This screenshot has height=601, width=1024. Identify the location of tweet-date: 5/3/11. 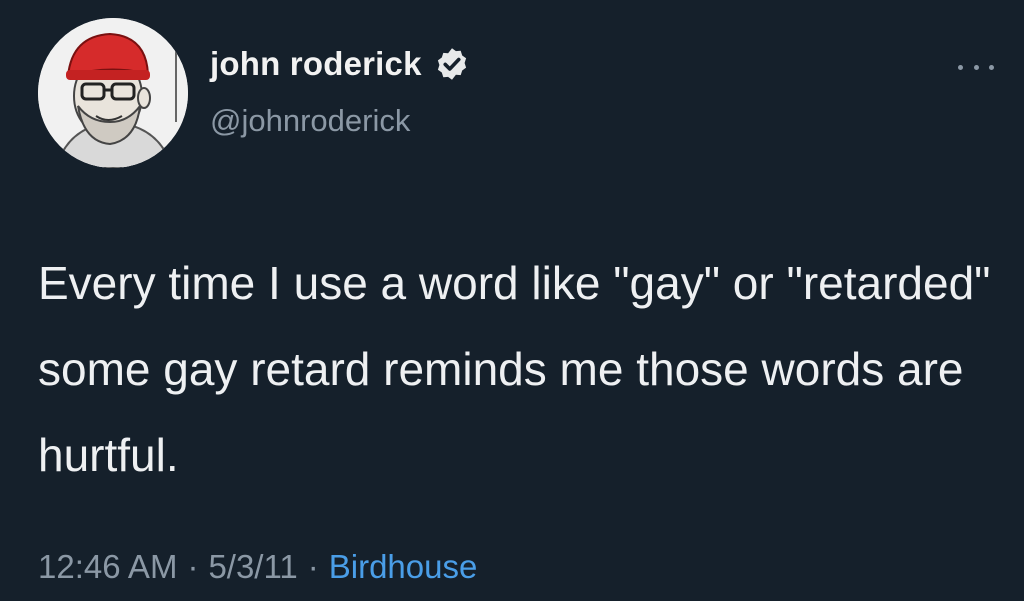
(252, 567).